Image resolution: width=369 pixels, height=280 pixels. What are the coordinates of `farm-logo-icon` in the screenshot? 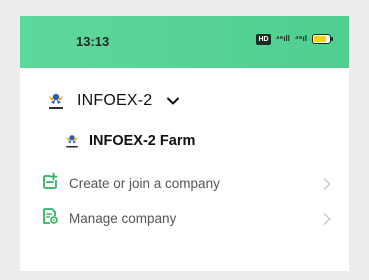 It's located at (72, 141).